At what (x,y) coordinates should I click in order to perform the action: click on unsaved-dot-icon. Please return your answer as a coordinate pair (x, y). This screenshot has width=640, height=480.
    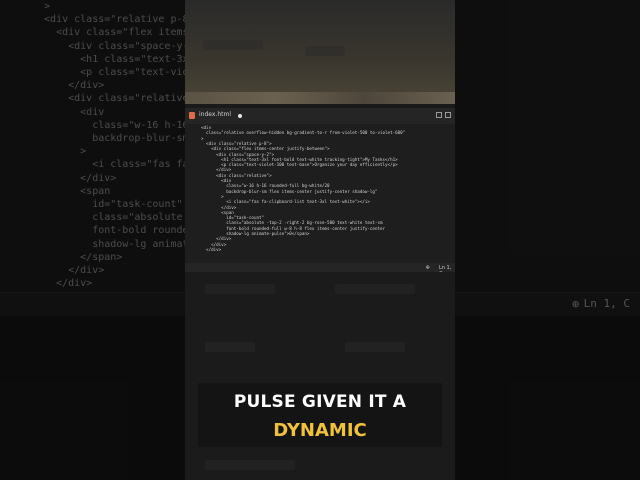
    Looking at the image, I should click on (240, 116).